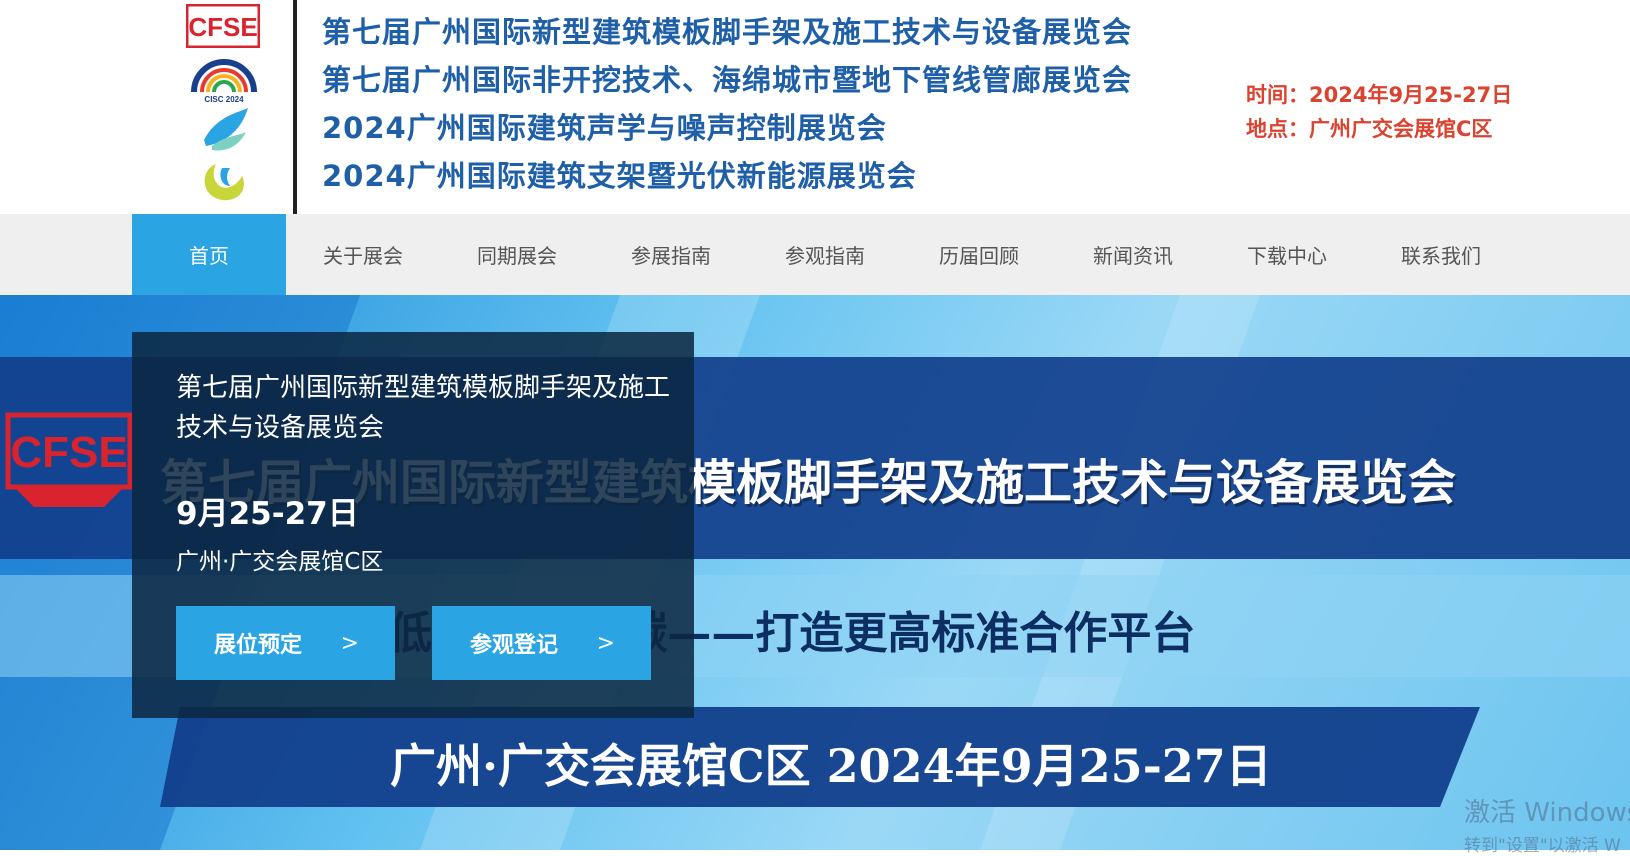  I want to click on nav-item-review: 历届回顾, so click(979, 254).